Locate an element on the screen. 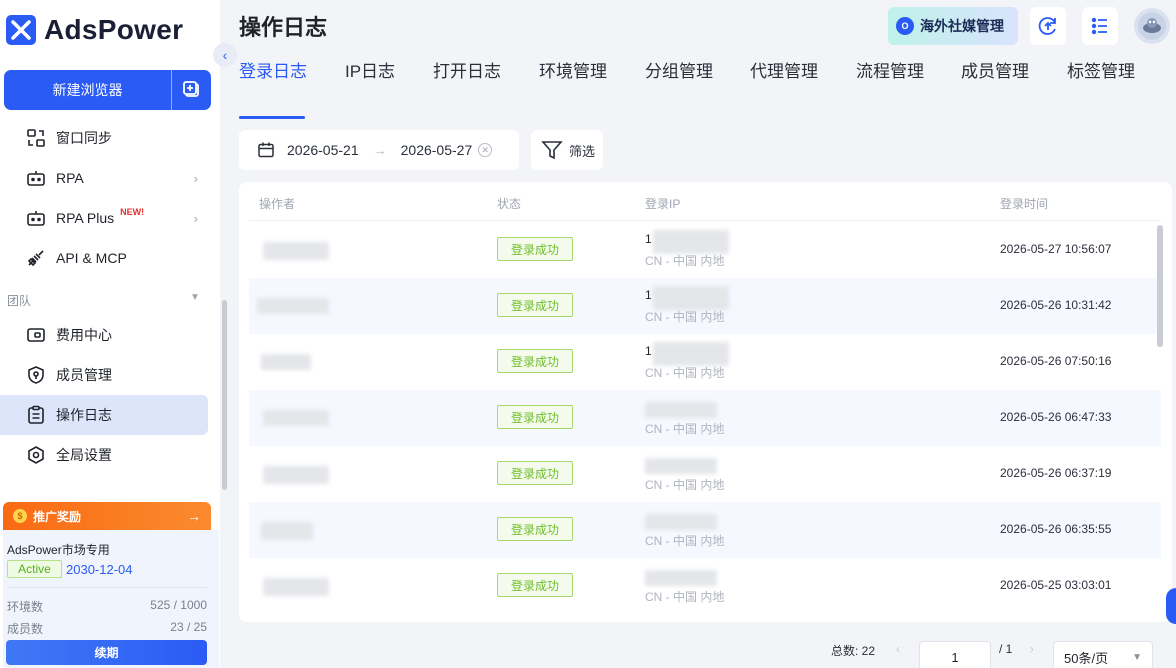 The width and height of the screenshot is (1176, 668). table-row: 登录成功 1 CN - 中国 内地 2026-05-26 10:31:42 is located at coordinates (705, 306).